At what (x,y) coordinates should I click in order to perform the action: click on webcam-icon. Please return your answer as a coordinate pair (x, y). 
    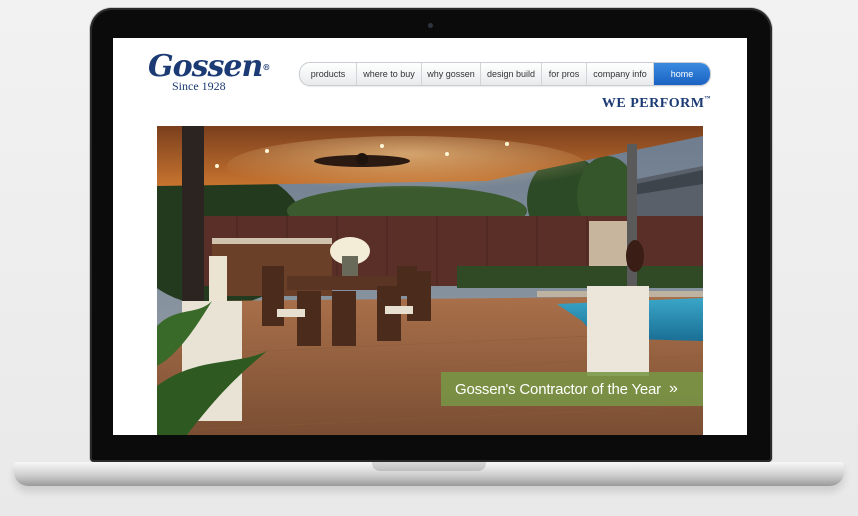
    Looking at the image, I should click on (430, 25).